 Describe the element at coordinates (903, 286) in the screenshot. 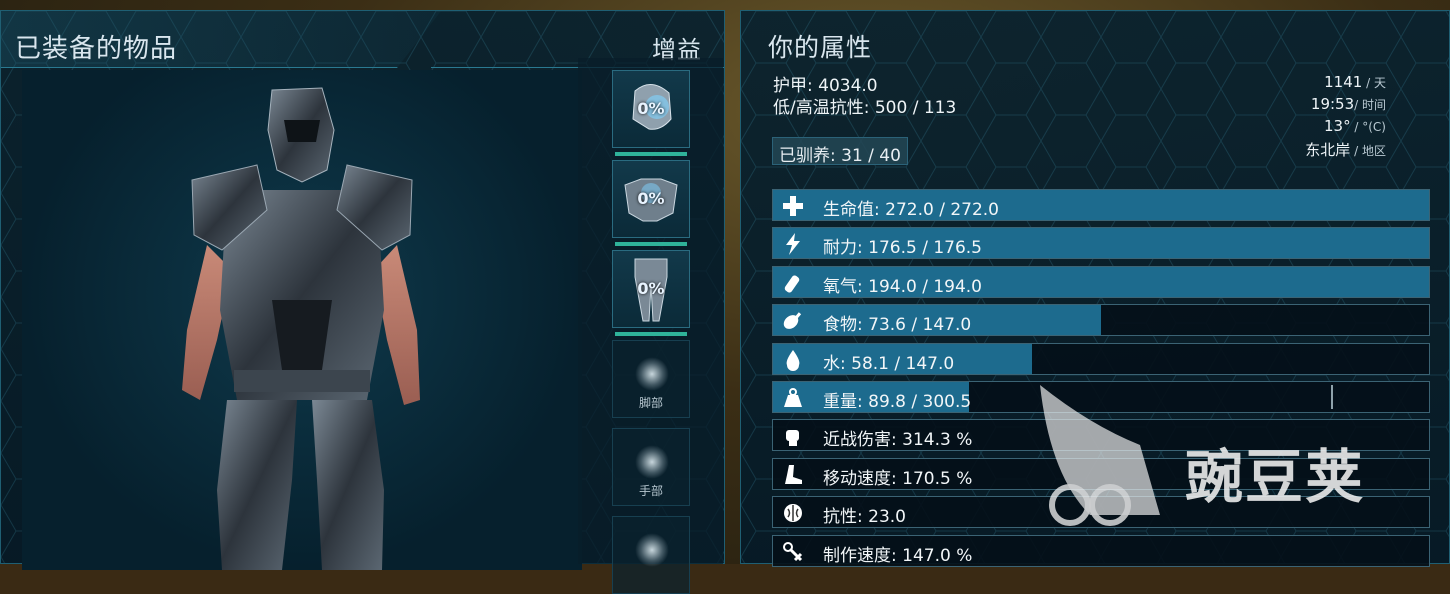

I see `stat-label: 氧气: 194.0 / 194.0` at that location.